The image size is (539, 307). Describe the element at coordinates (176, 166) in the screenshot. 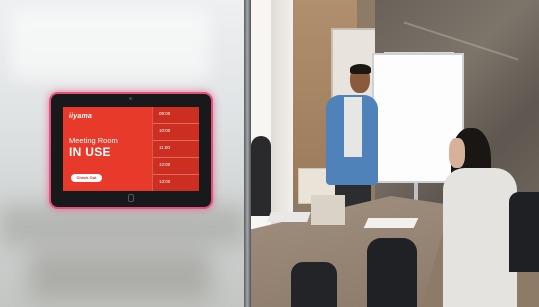

I see `time-slot: 12:00` at that location.